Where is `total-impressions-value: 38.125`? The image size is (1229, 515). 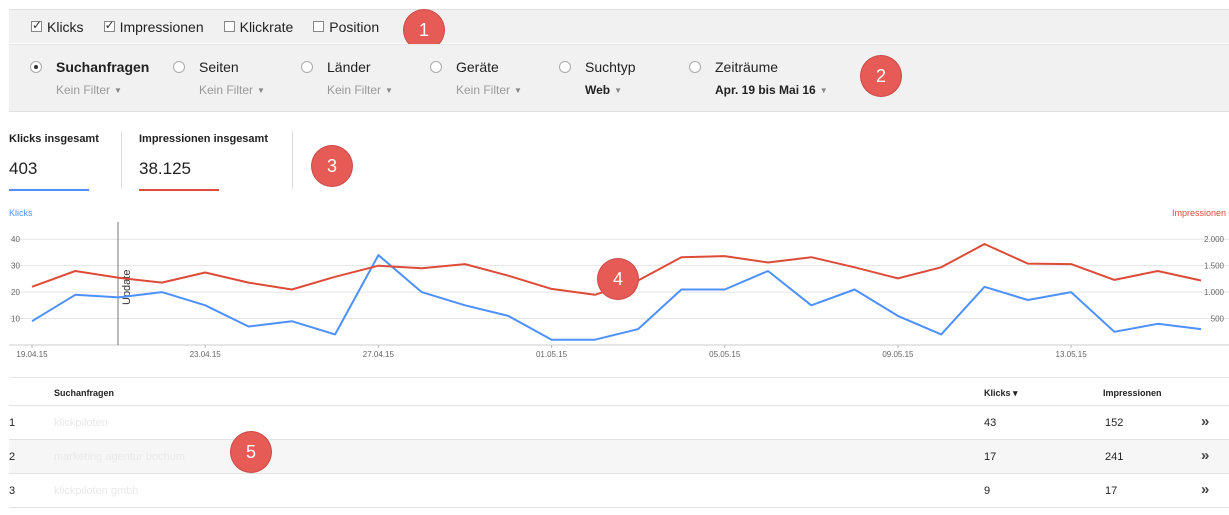
total-impressions-value: 38.125 is located at coordinates (165, 168).